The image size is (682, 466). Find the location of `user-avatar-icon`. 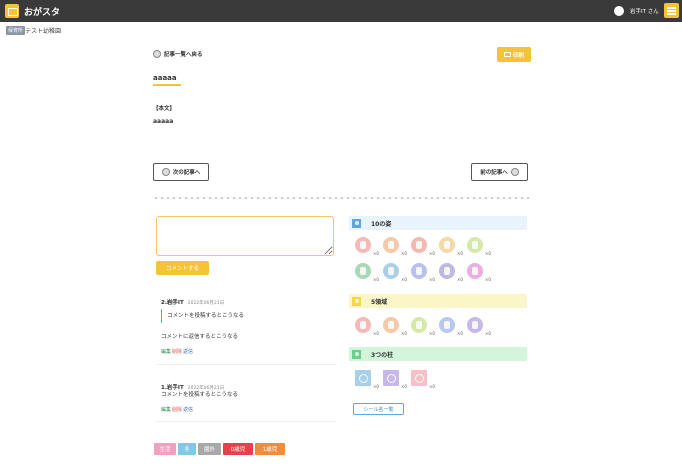

user-avatar-icon is located at coordinates (619, 11).